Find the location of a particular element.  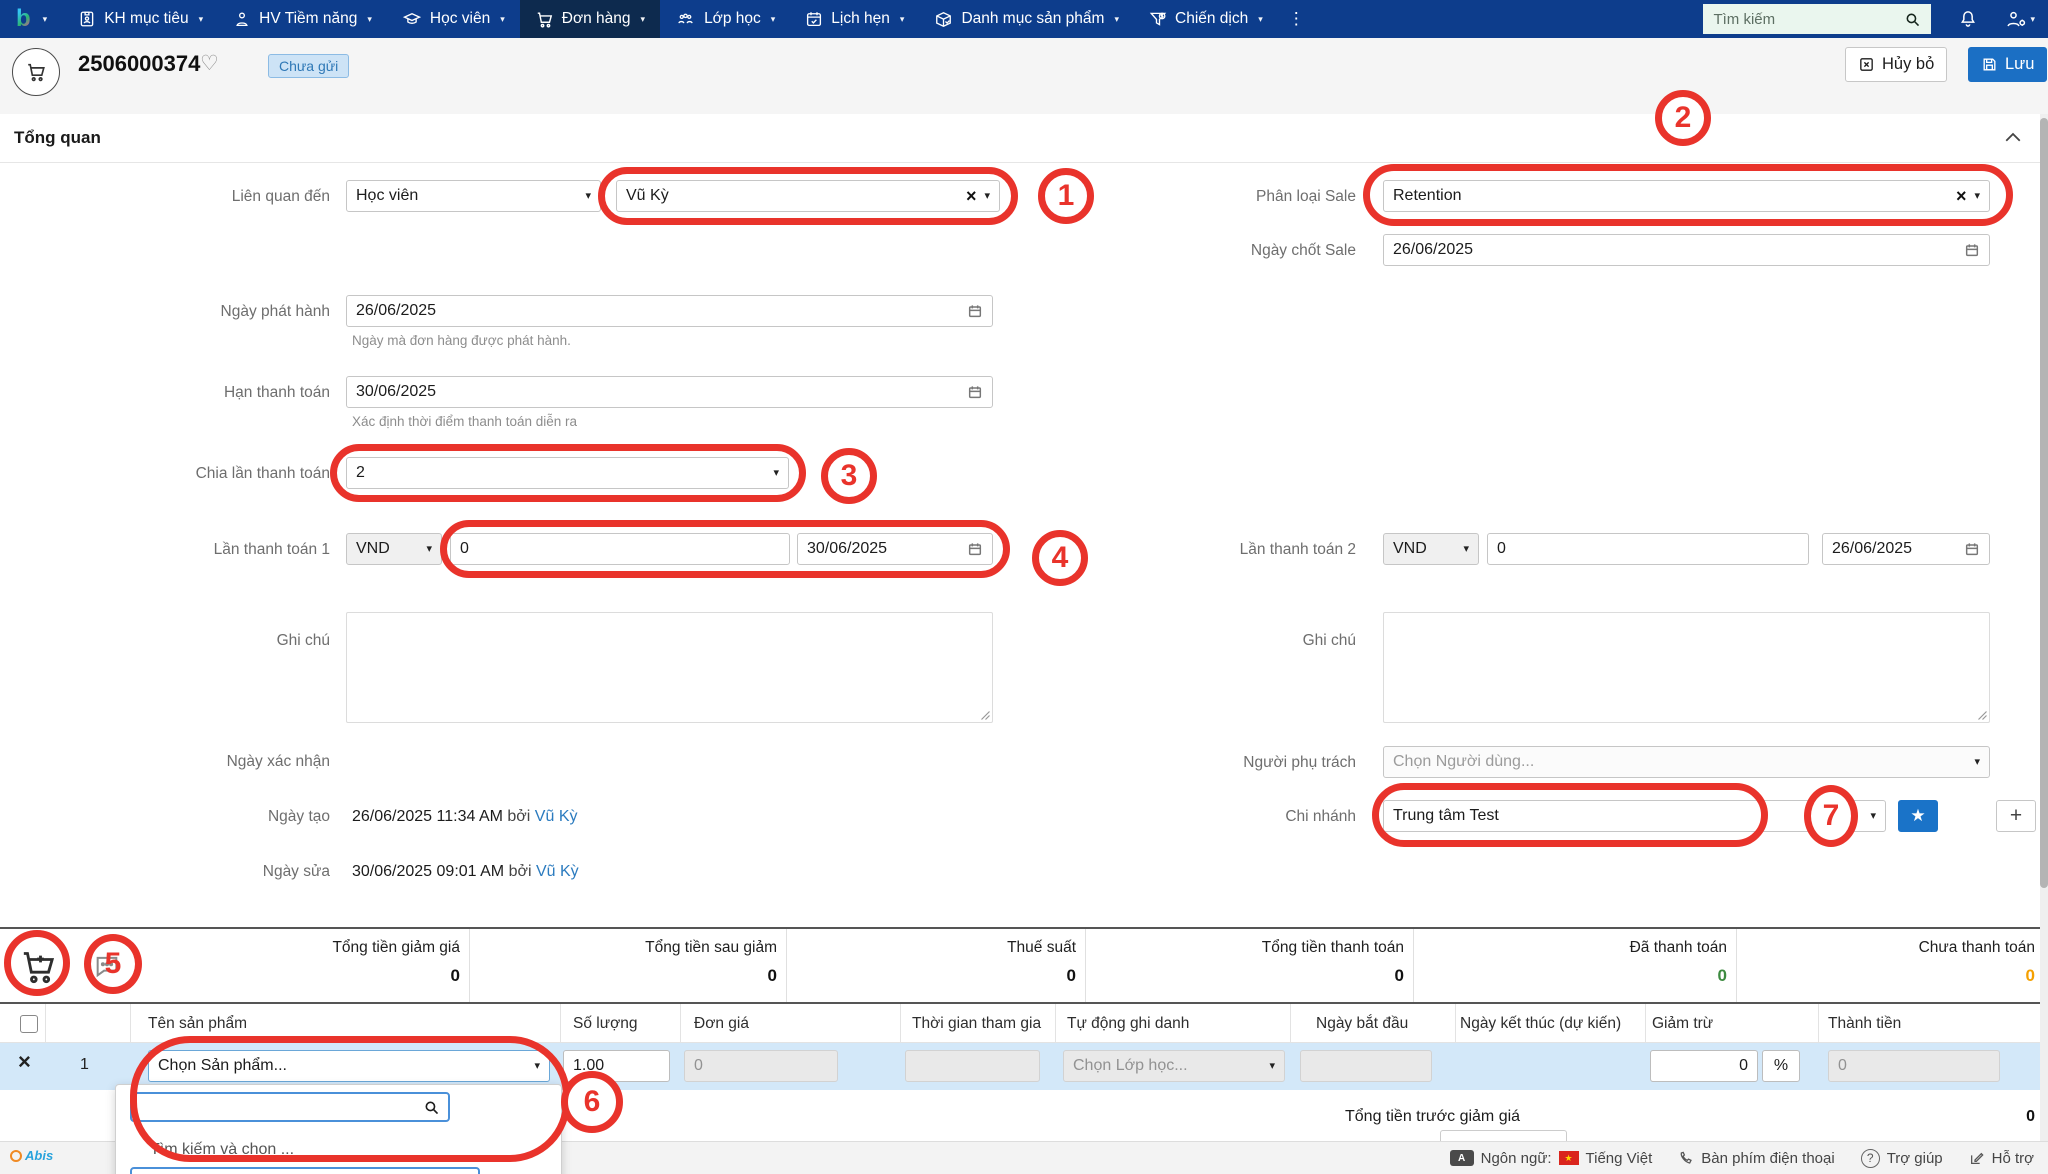

app-logo: b ▾ is located at coordinates (31, 19).